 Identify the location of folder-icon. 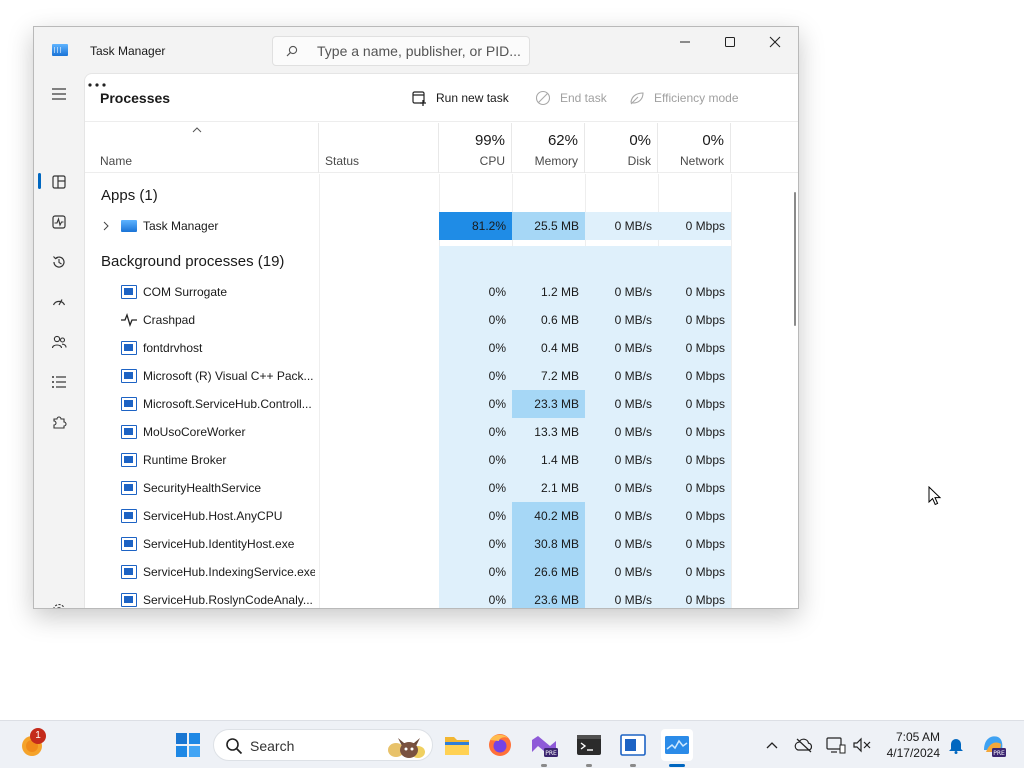
(457, 746).